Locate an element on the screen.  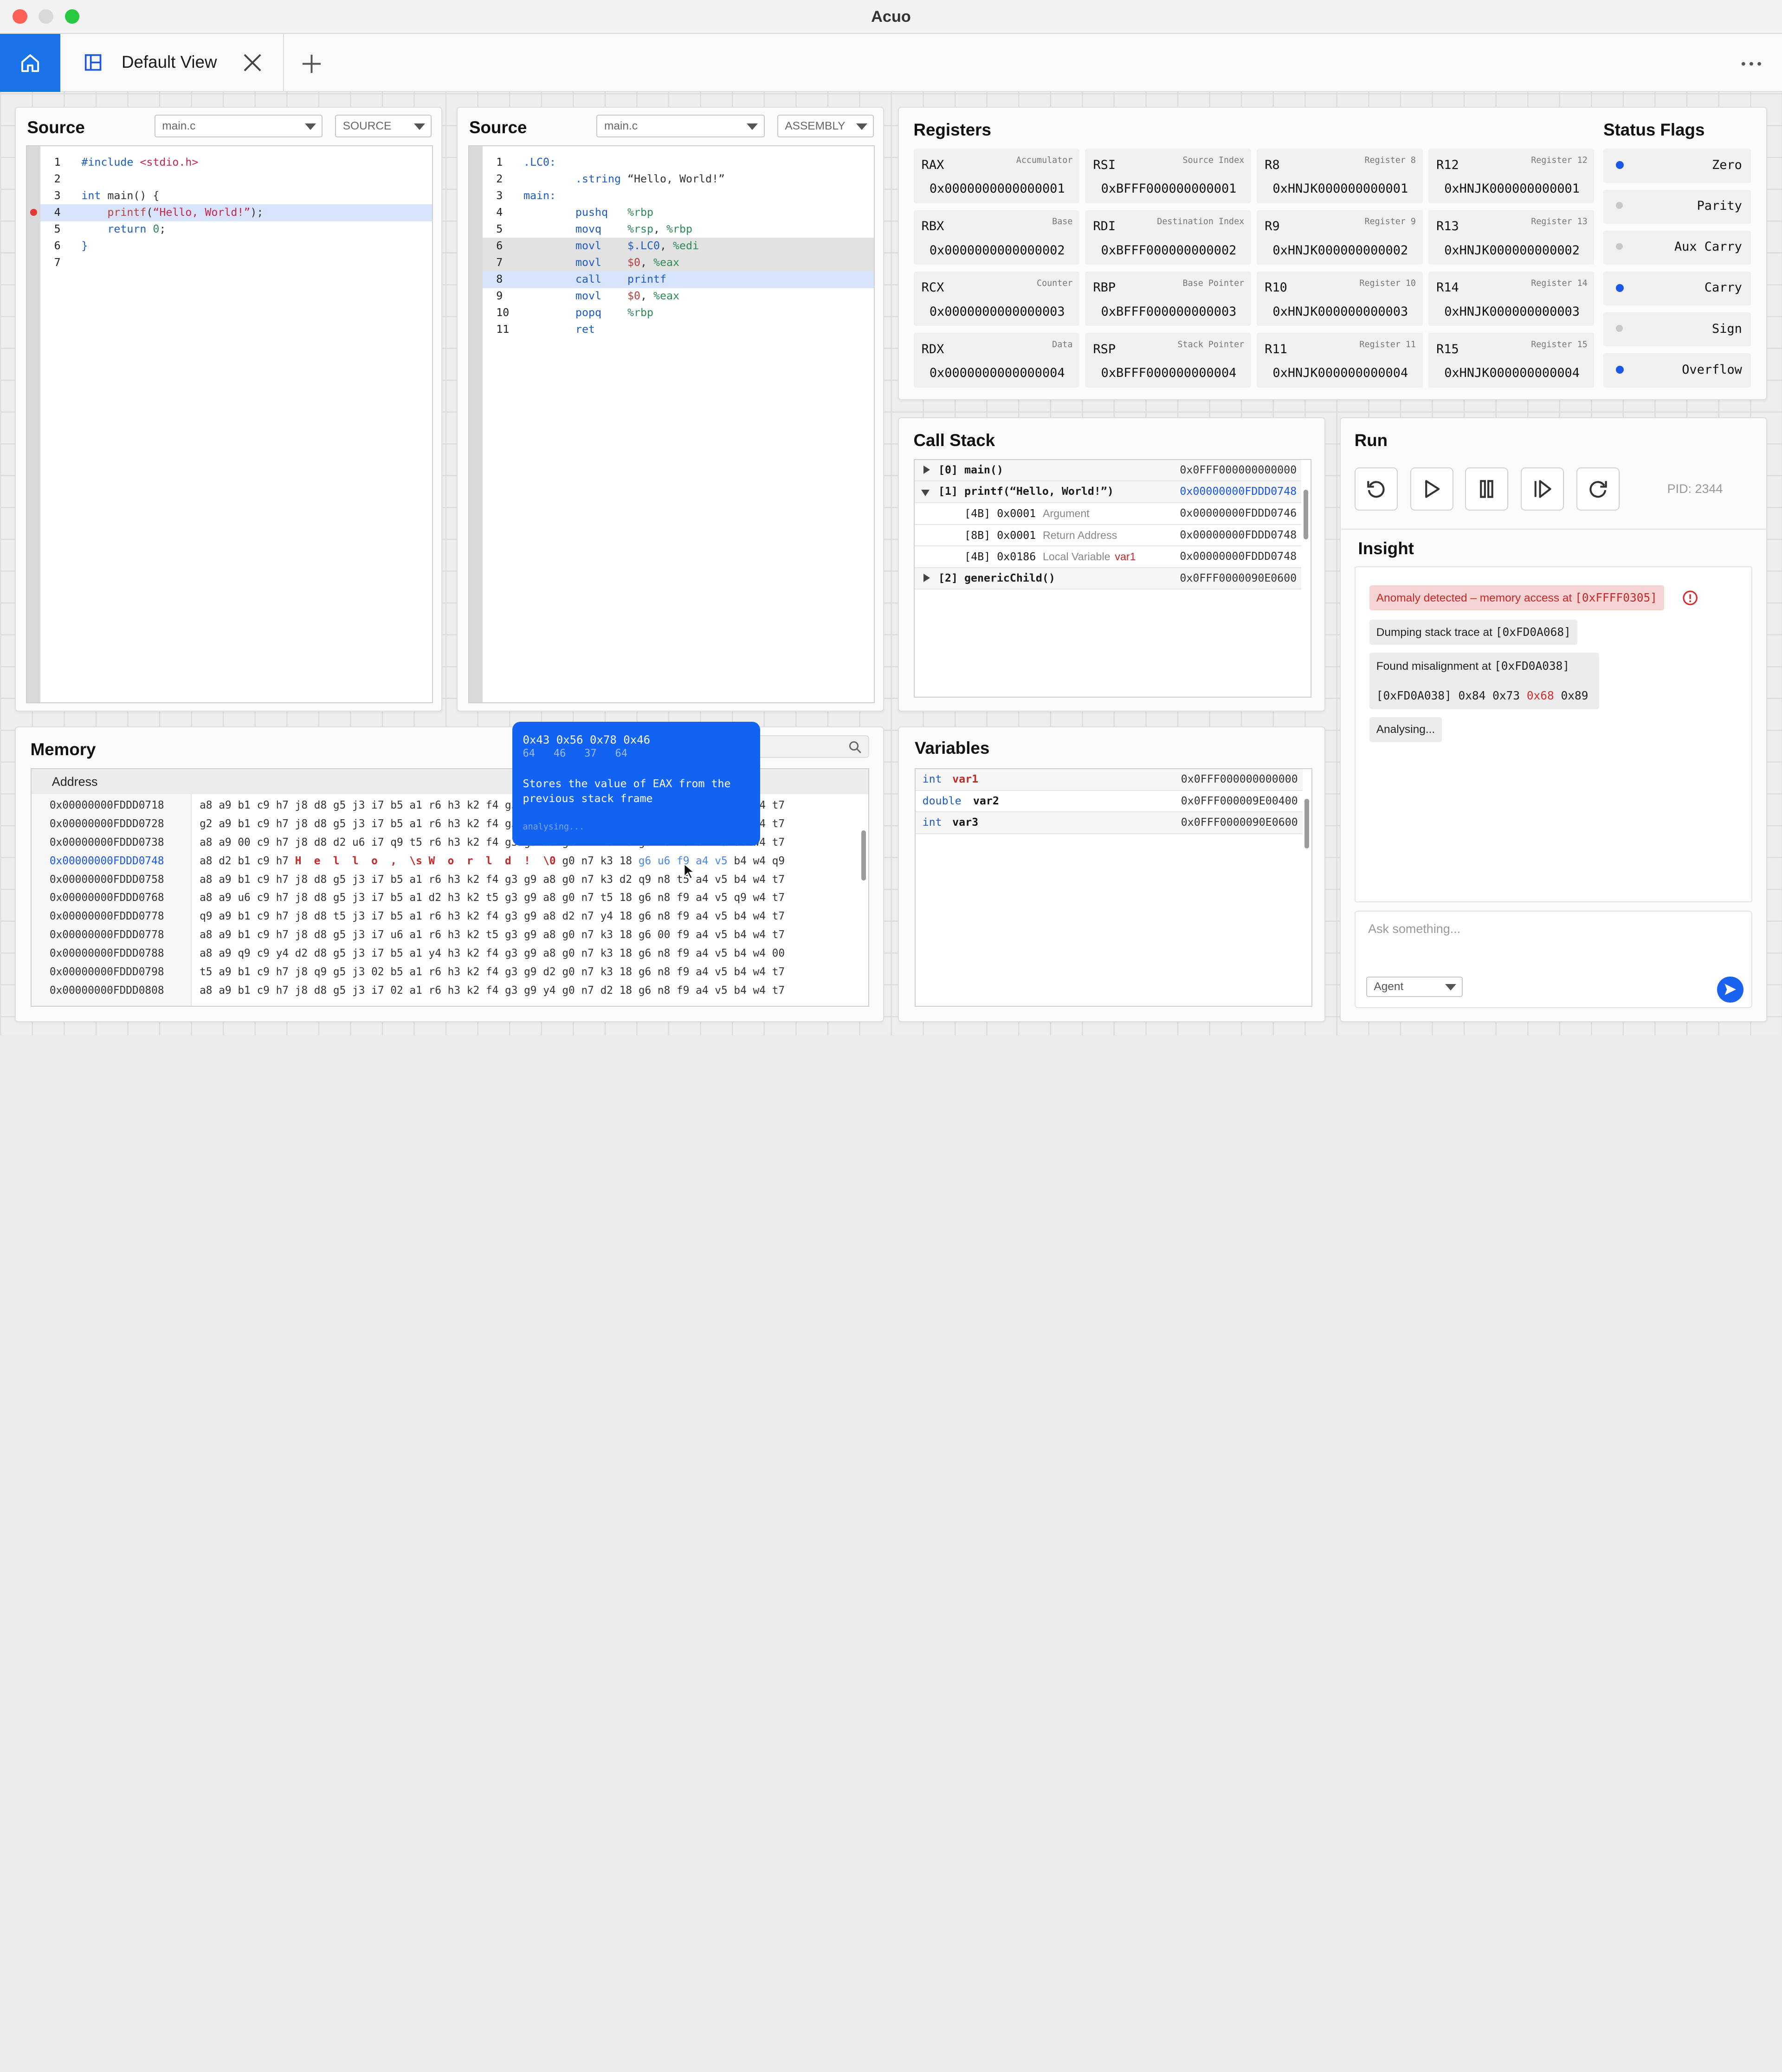
register-card: RDX Data 0x0000000000000004 is located at coordinates (996, 360).